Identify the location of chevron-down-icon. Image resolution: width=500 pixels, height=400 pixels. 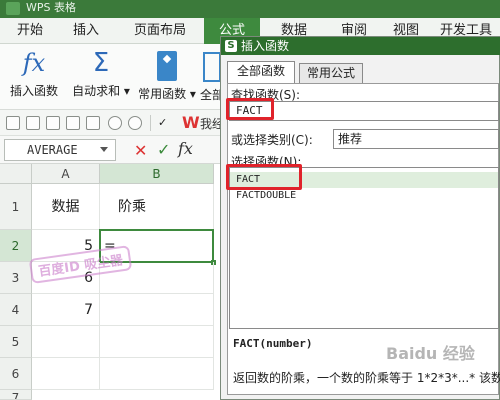
(104, 149).